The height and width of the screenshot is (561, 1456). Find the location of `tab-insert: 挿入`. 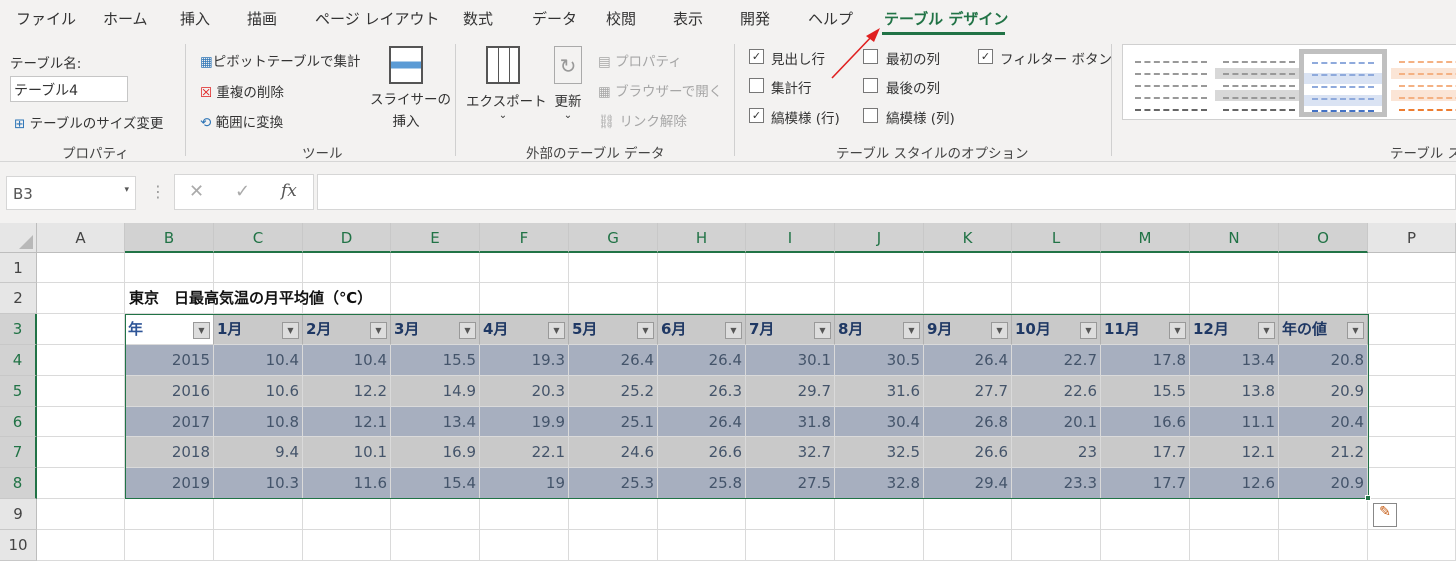

tab-insert: 挿入 is located at coordinates (195, 18).